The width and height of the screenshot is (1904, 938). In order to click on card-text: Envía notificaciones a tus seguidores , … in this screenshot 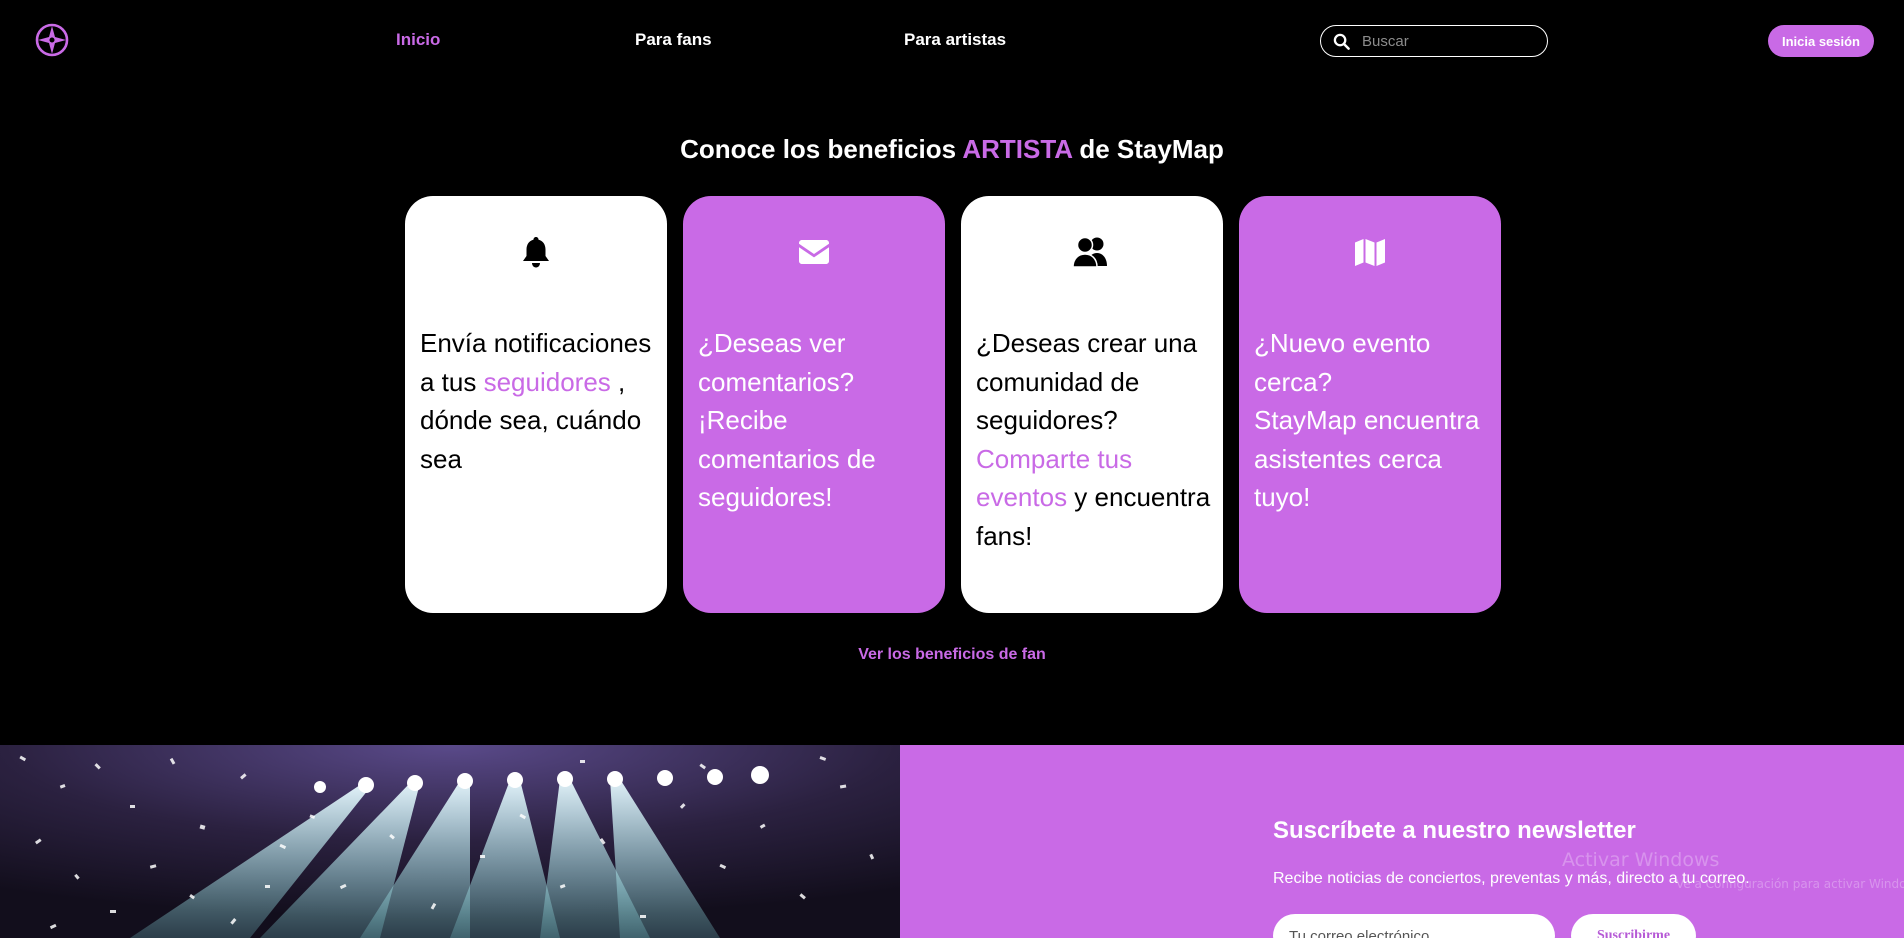, I will do `click(538, 401)`.